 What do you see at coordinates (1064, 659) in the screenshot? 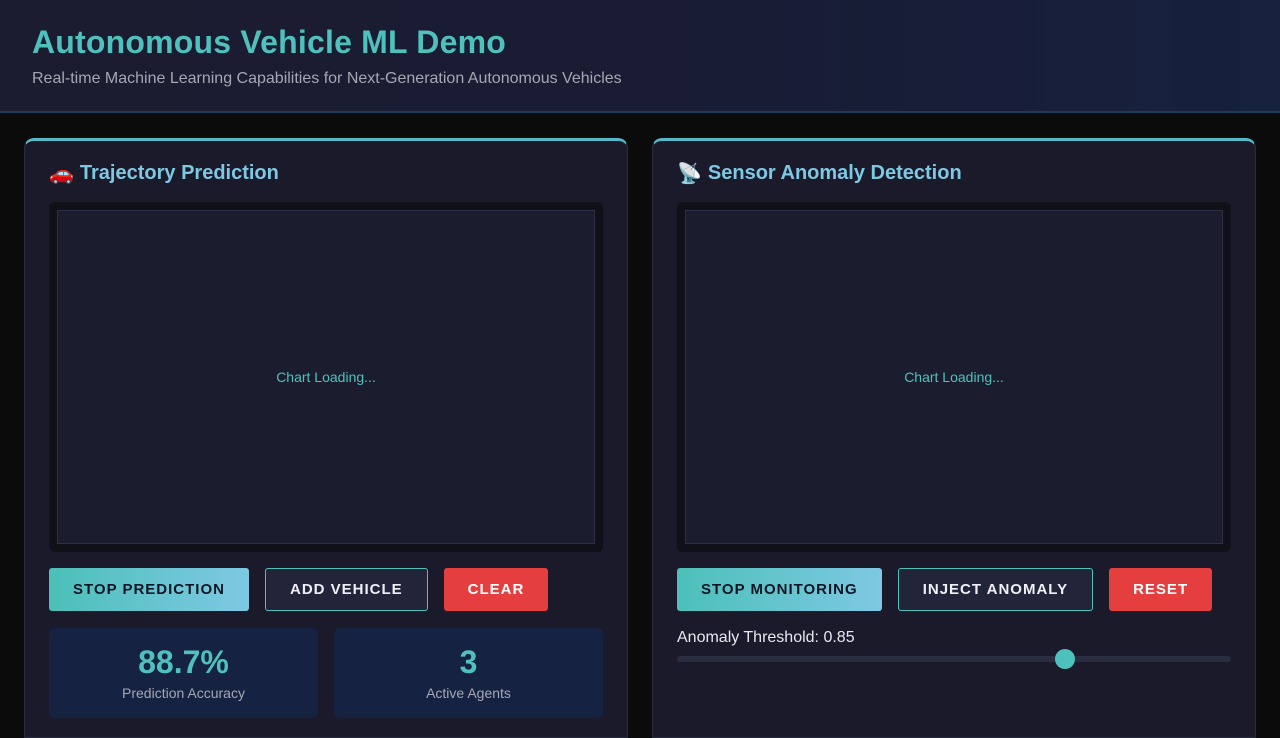
I see `slider-thumb` at bounding box center [1064, 659].